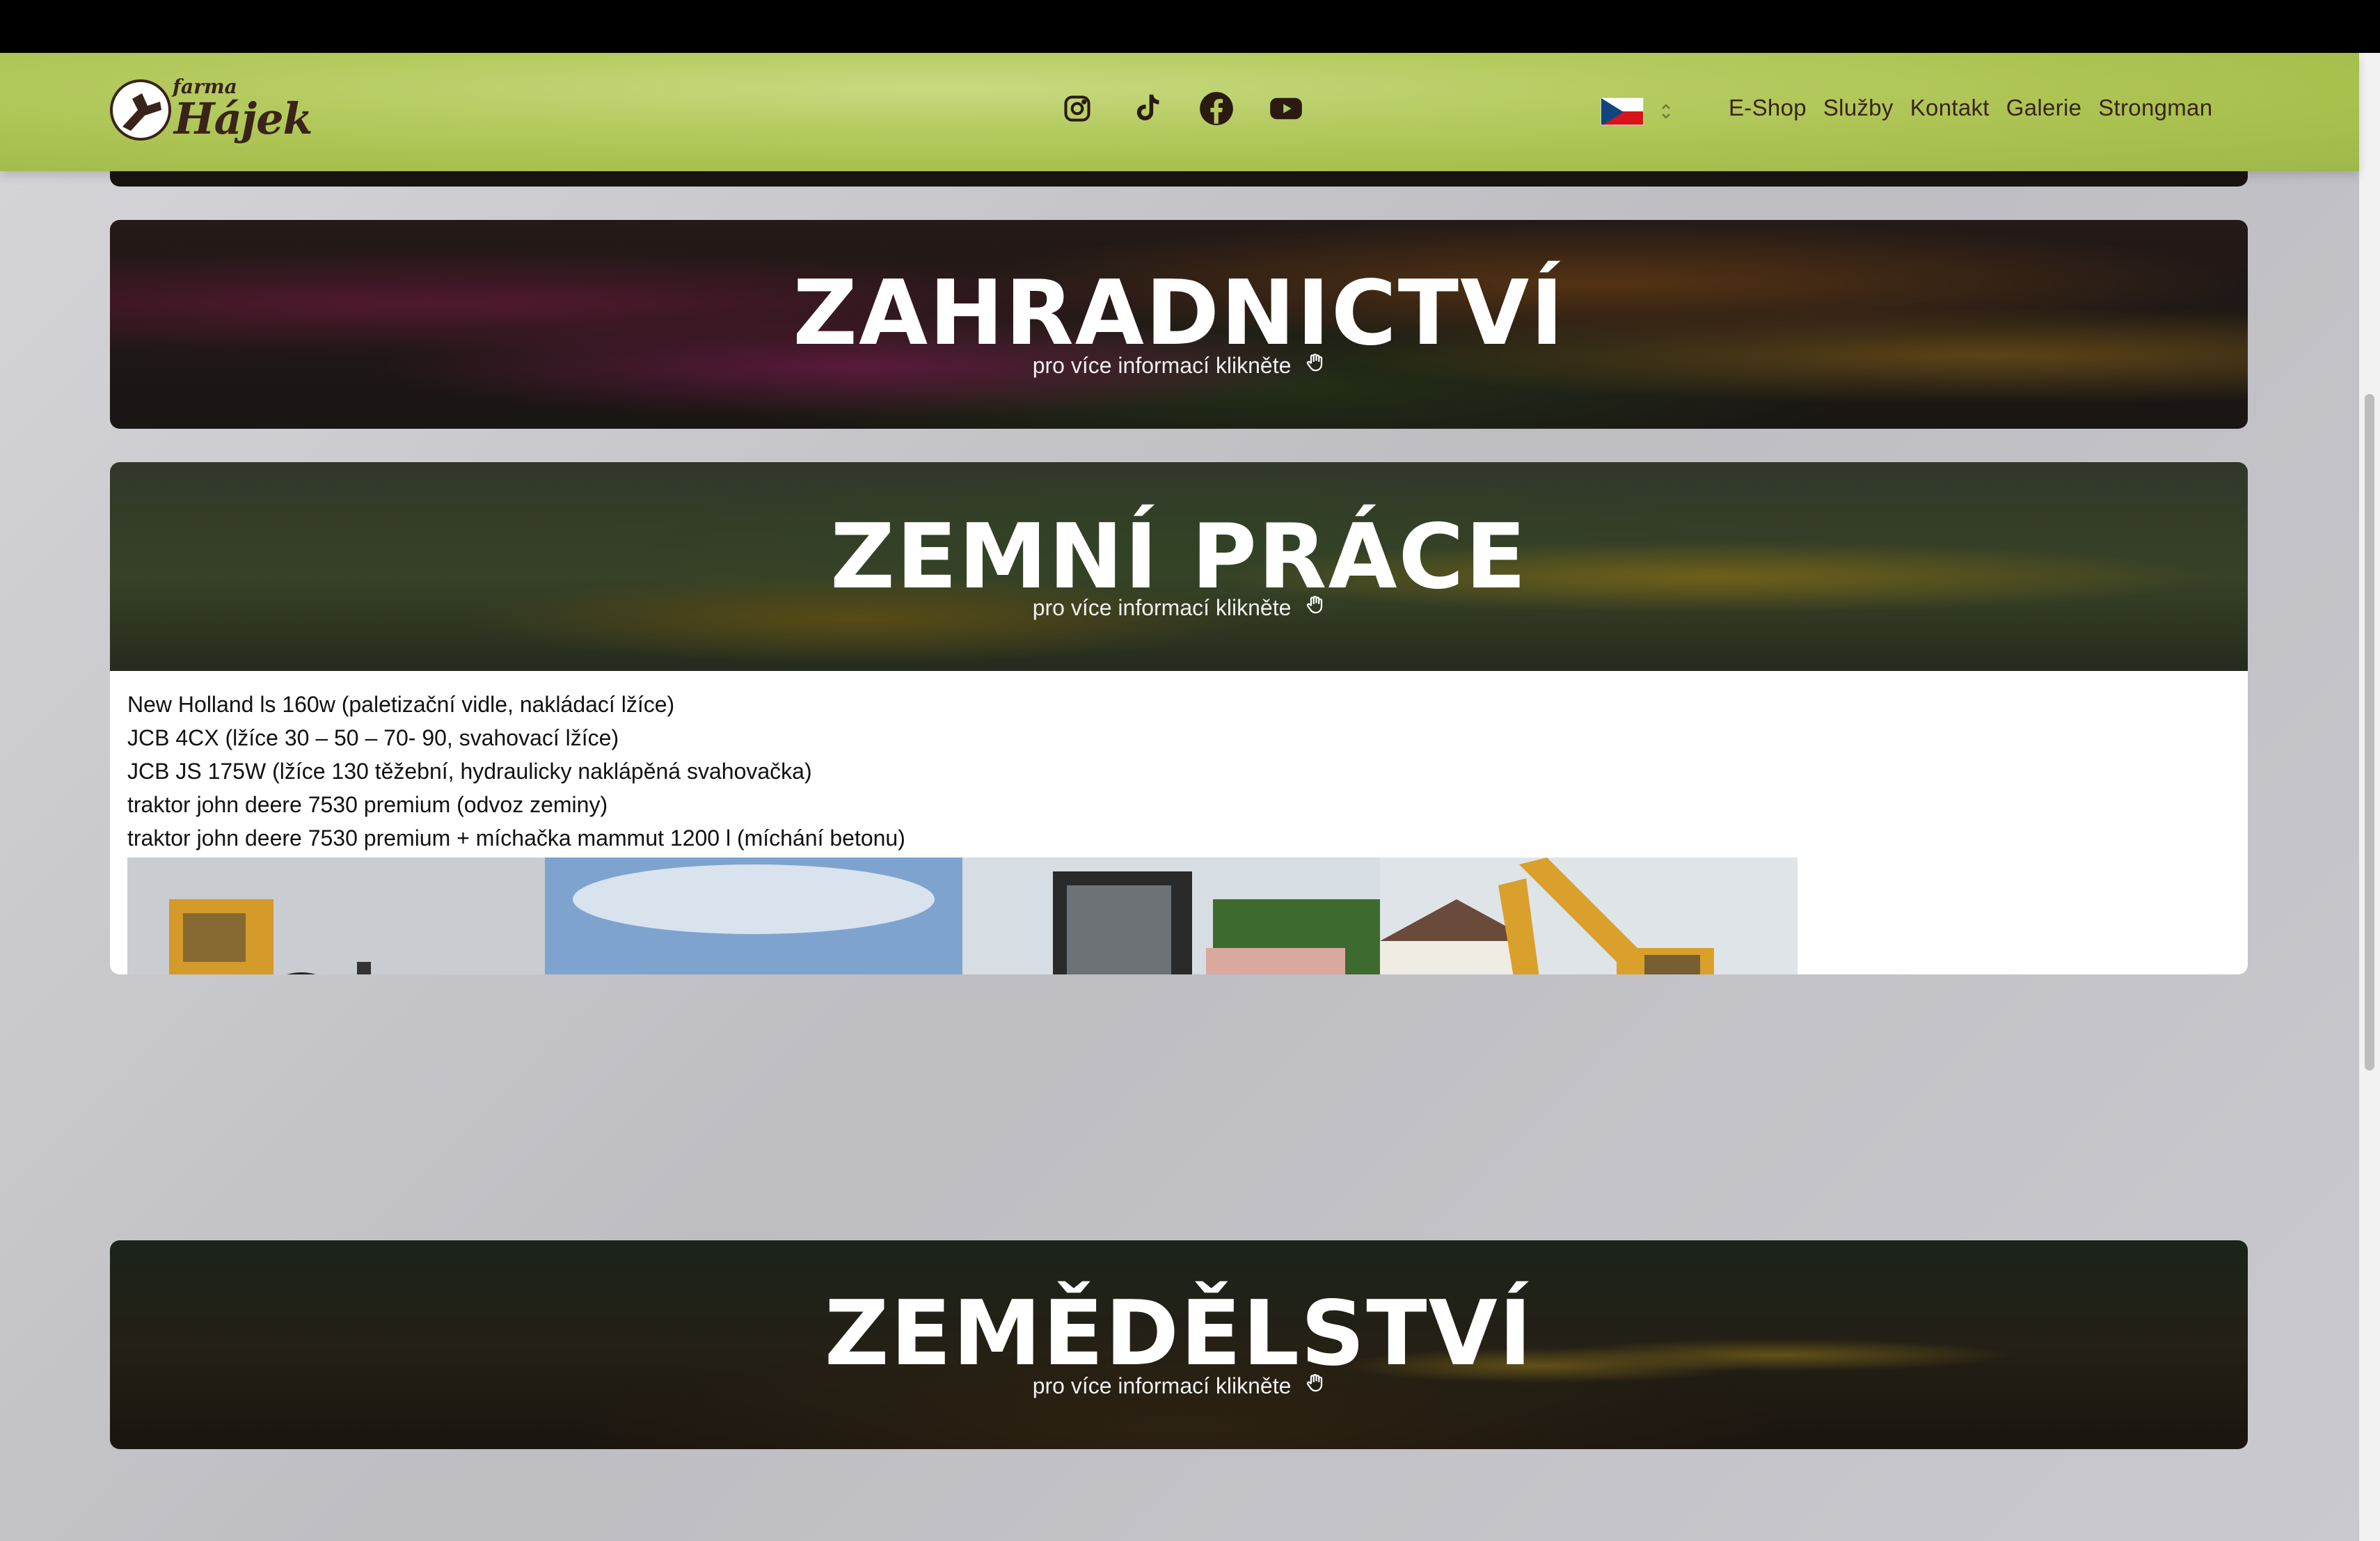 Image resolution: width=2380 pixels, height=1541 pixels. I want to click on nav-eshop: E-Shop, so click(1768, 108).